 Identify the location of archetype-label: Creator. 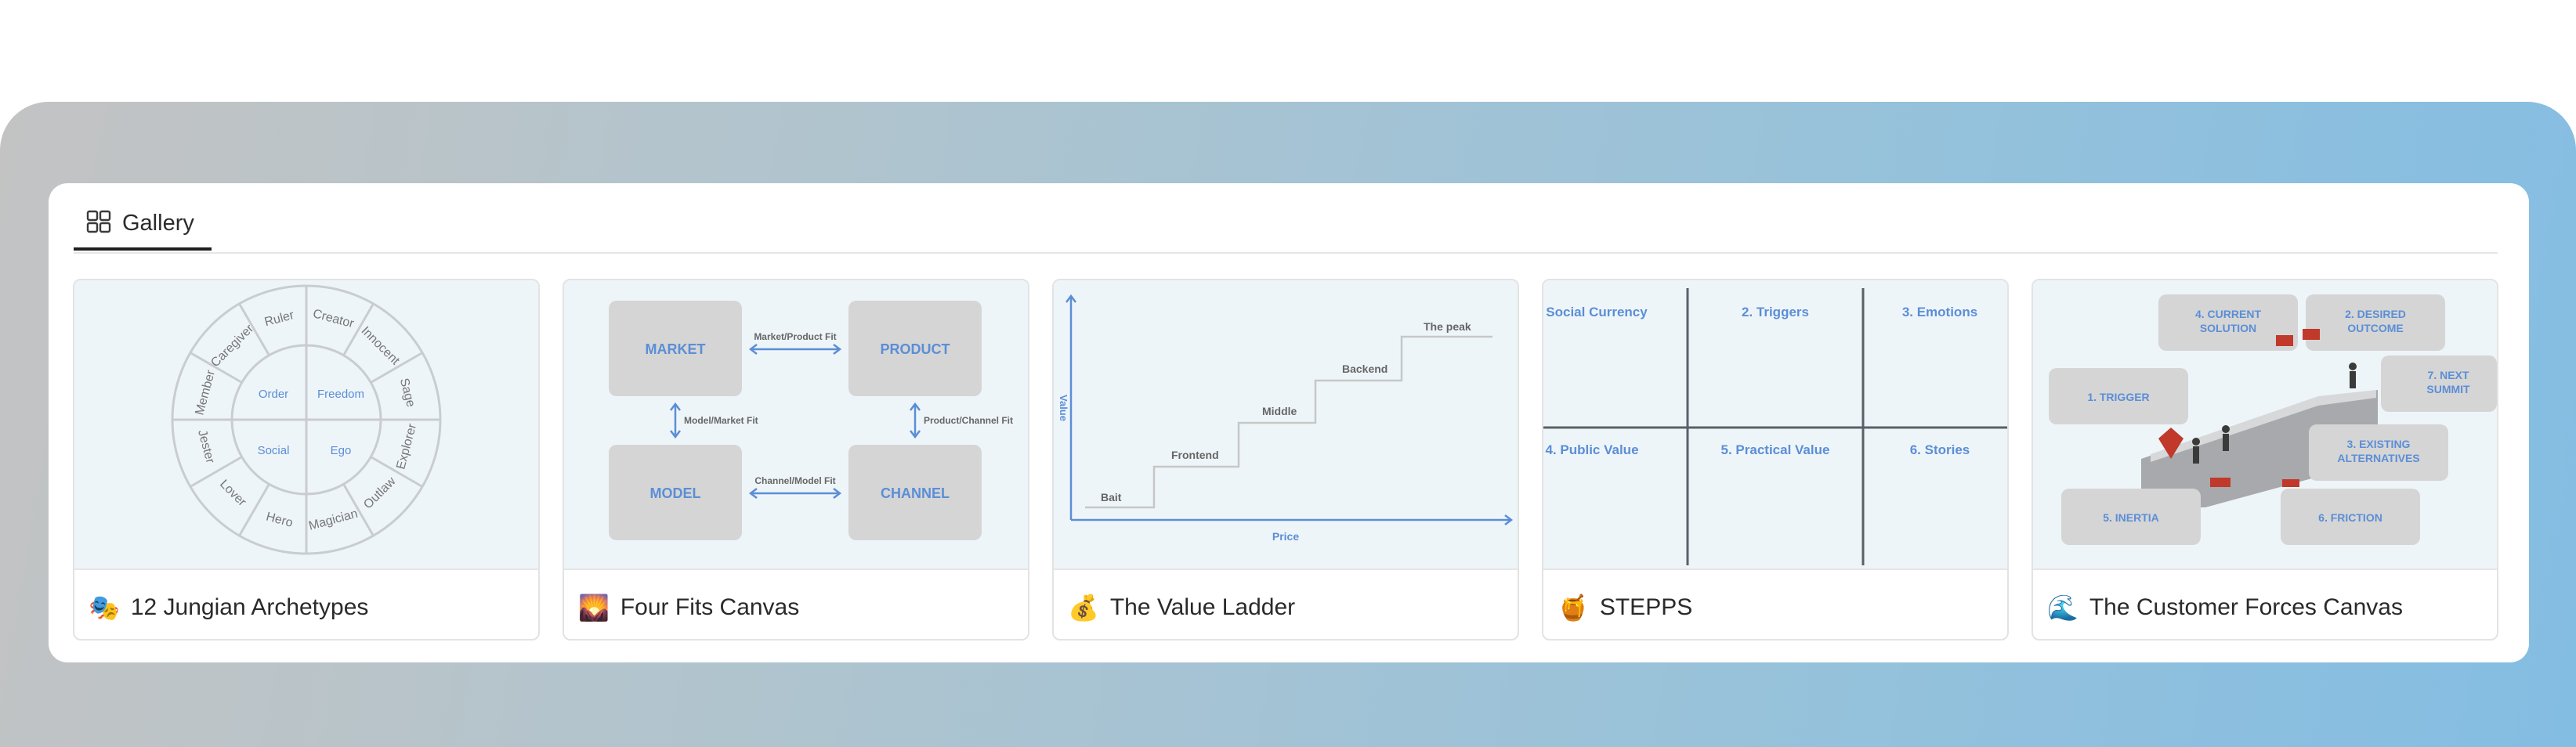
(334, 318).